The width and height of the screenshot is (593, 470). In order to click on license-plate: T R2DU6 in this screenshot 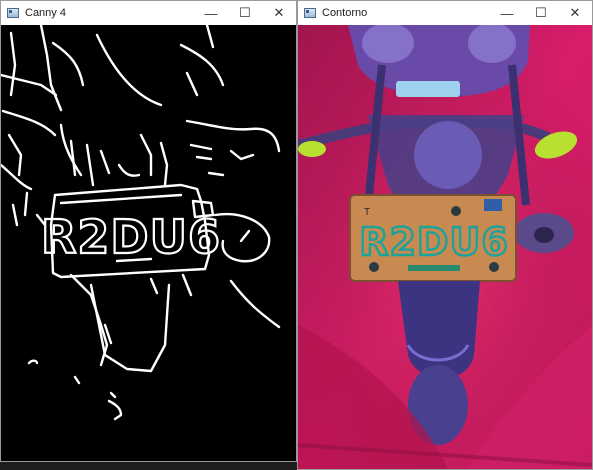, I will do `click(433, 238)`.